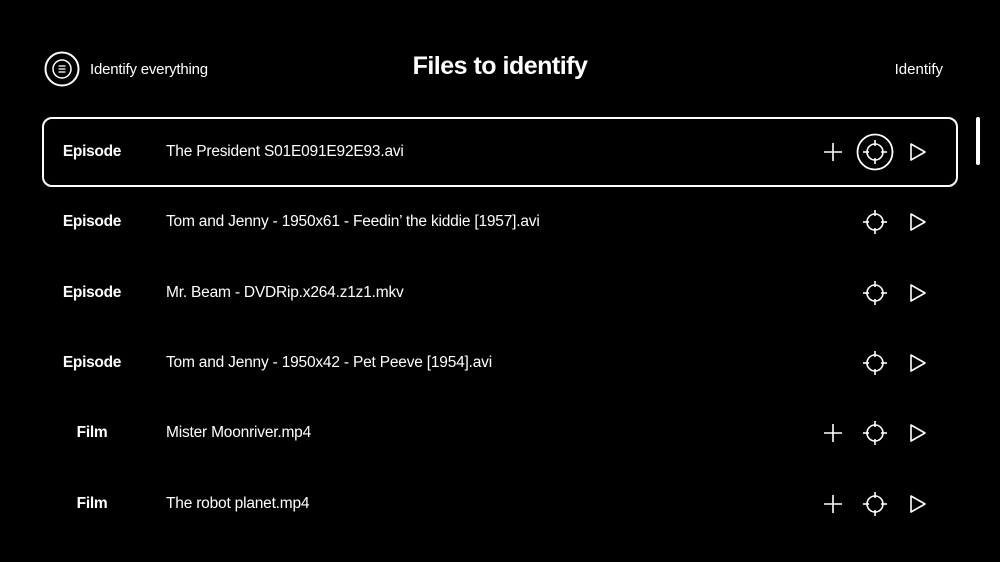  What do you see at coordinates (500, 66) in the screenshot?
I see `page-title: Files to identify` at bounding box center [500, 66].